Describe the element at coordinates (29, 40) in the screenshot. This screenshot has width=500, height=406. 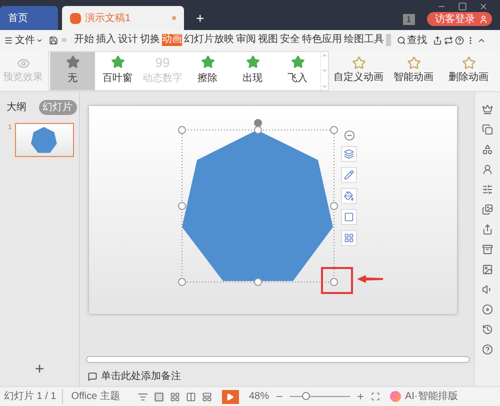
I see `file-menu: 文件` at that location.